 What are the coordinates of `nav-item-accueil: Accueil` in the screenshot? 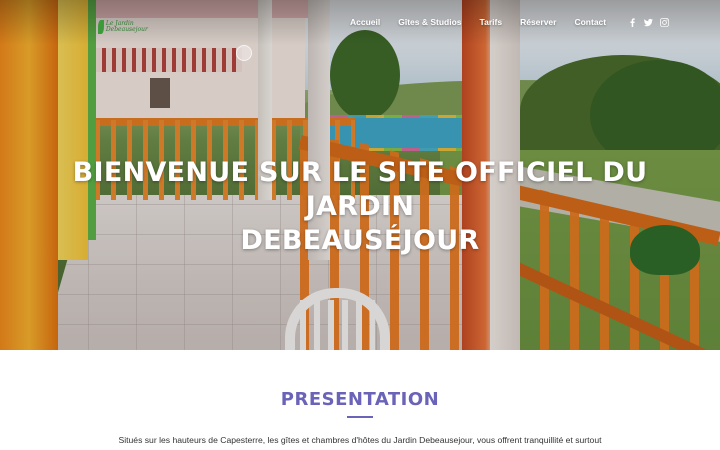 It's located at (365, 22).